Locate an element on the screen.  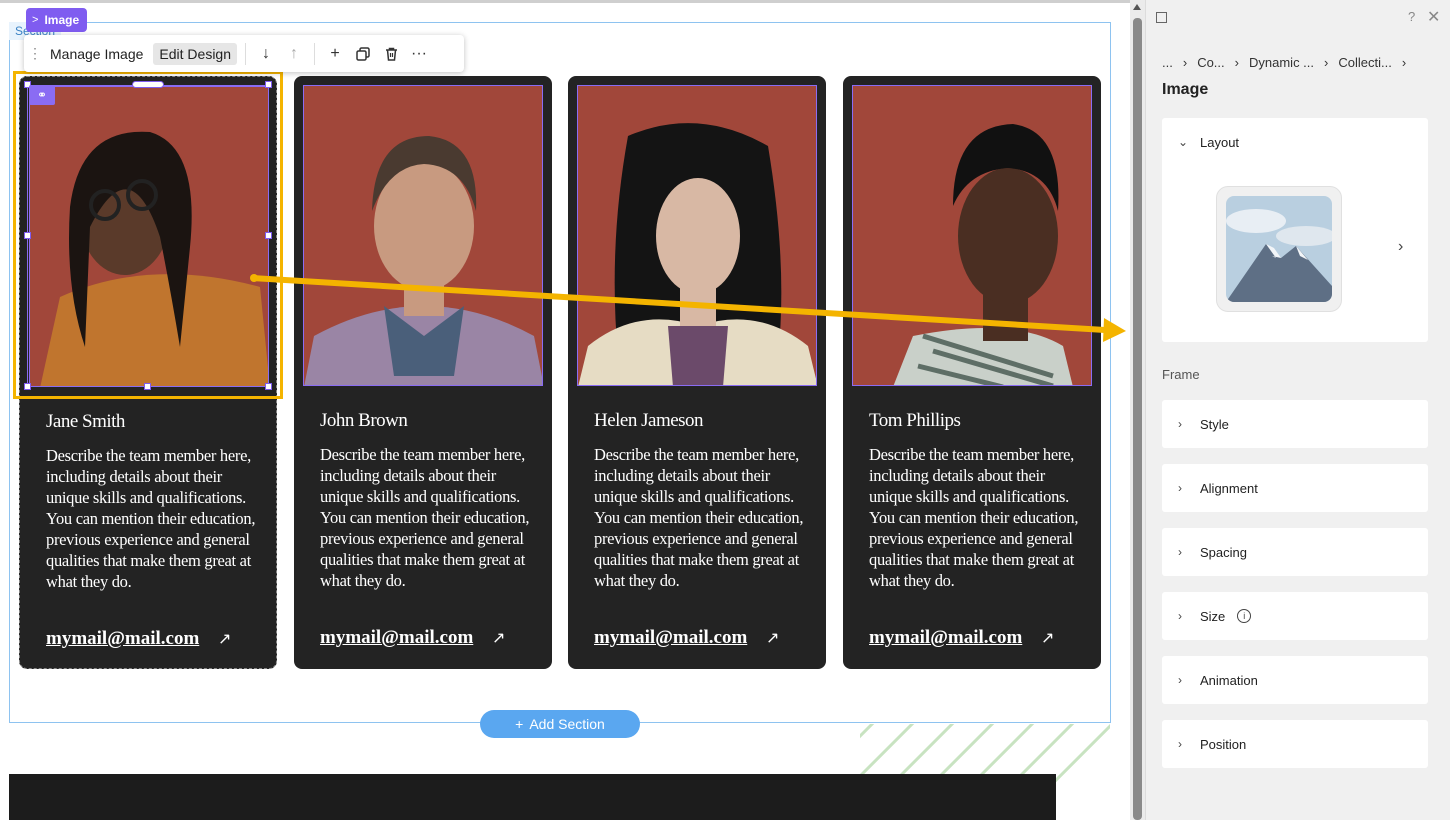
resize-handle-bottom-right is located at coordinates (268, 386).